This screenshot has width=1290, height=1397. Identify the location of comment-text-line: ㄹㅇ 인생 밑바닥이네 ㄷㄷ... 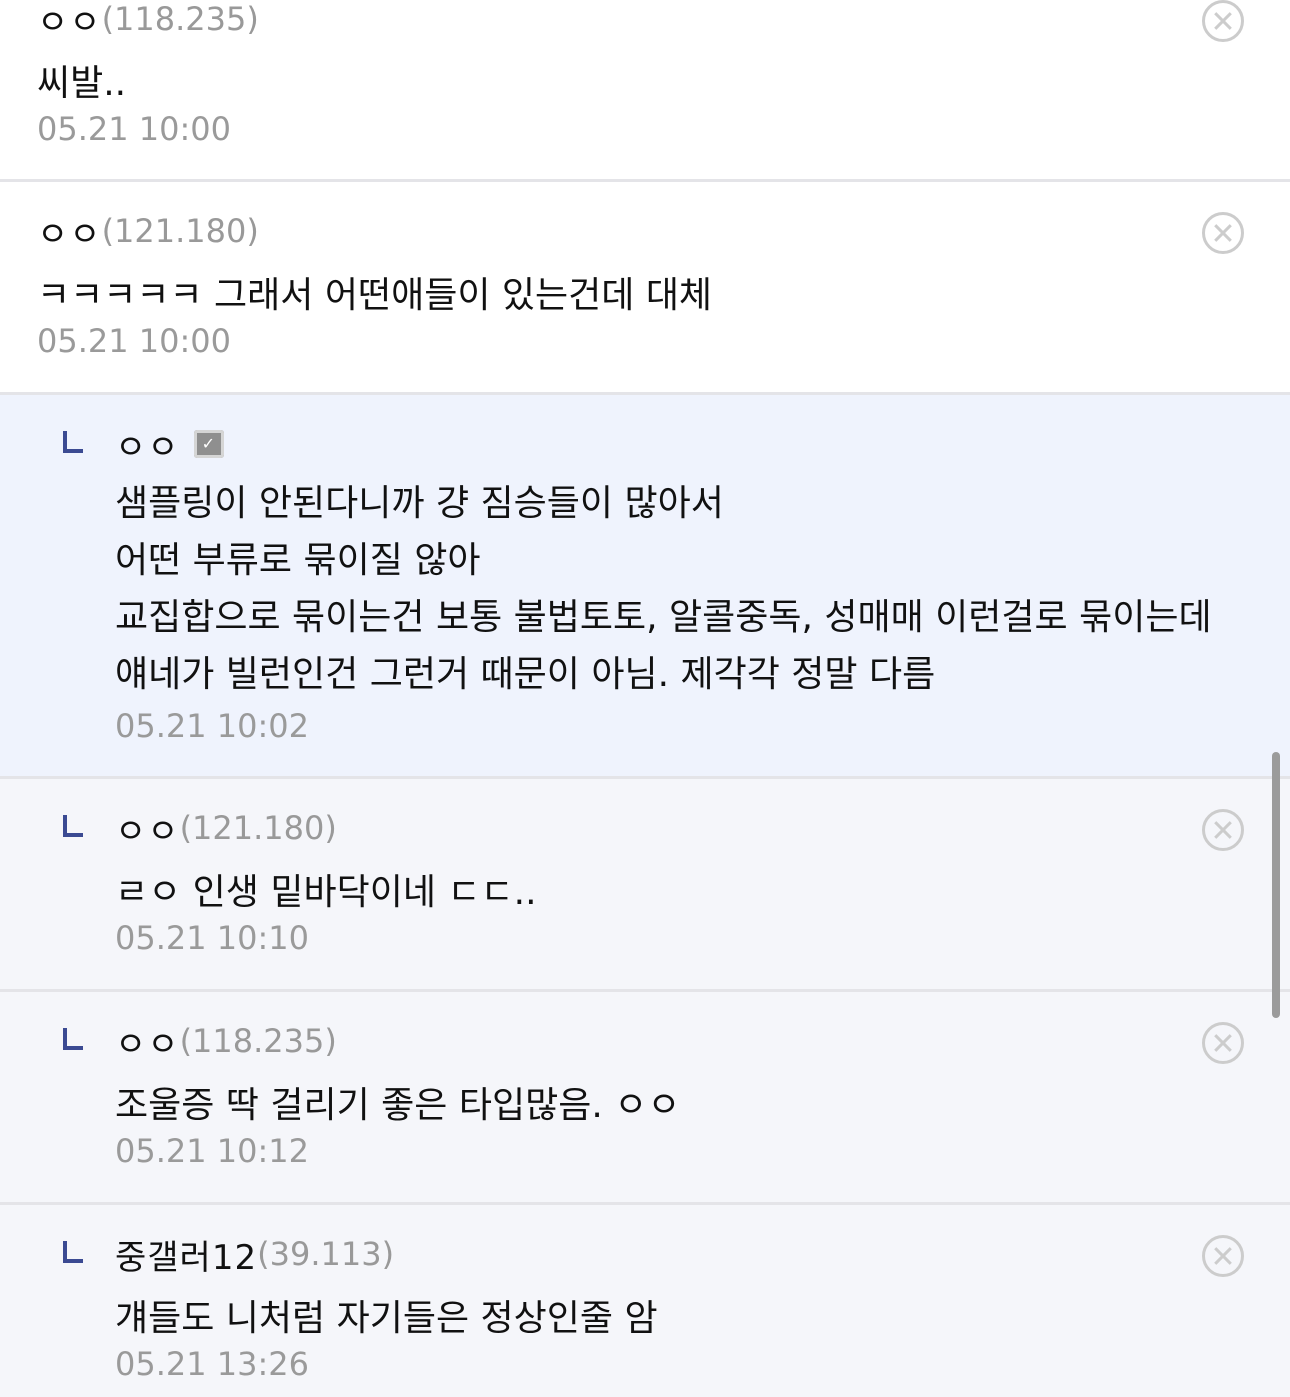
(326, 892).